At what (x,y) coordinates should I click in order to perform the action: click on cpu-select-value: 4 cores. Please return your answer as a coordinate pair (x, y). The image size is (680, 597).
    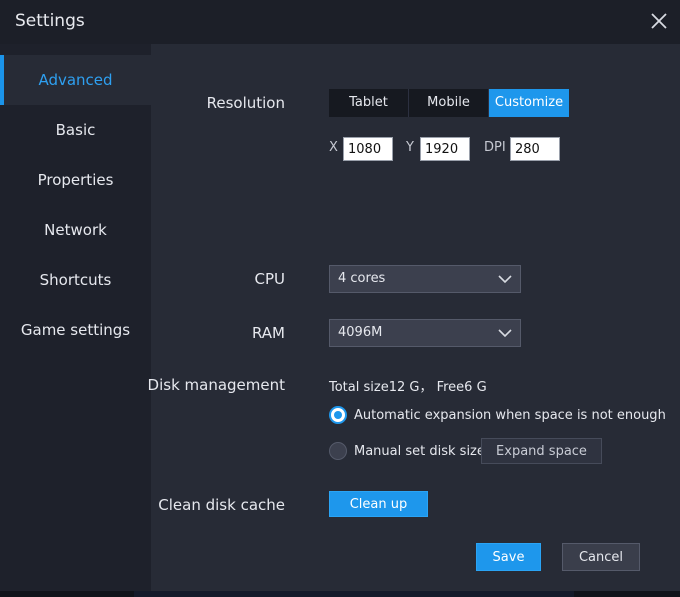
    Looking at the image, I should click on (362, 278).